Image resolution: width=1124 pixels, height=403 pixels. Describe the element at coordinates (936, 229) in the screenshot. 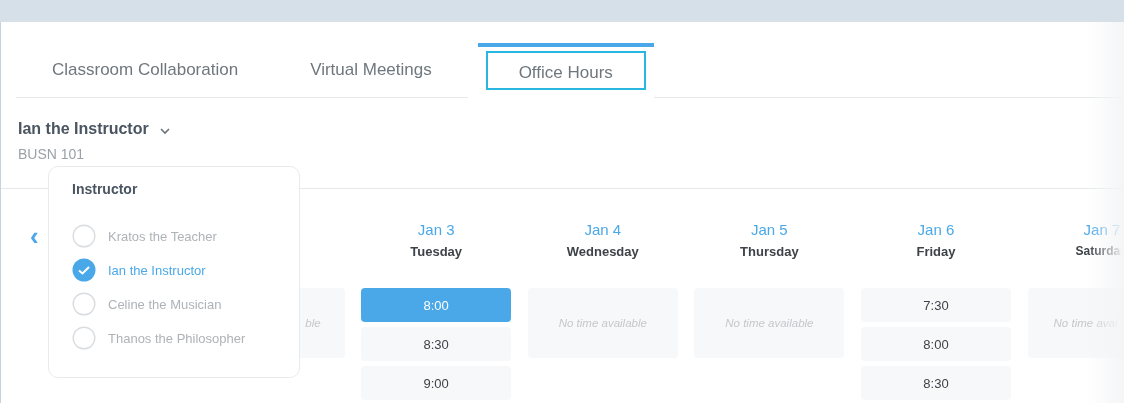

I see `day-date: Jan 6` at that location.